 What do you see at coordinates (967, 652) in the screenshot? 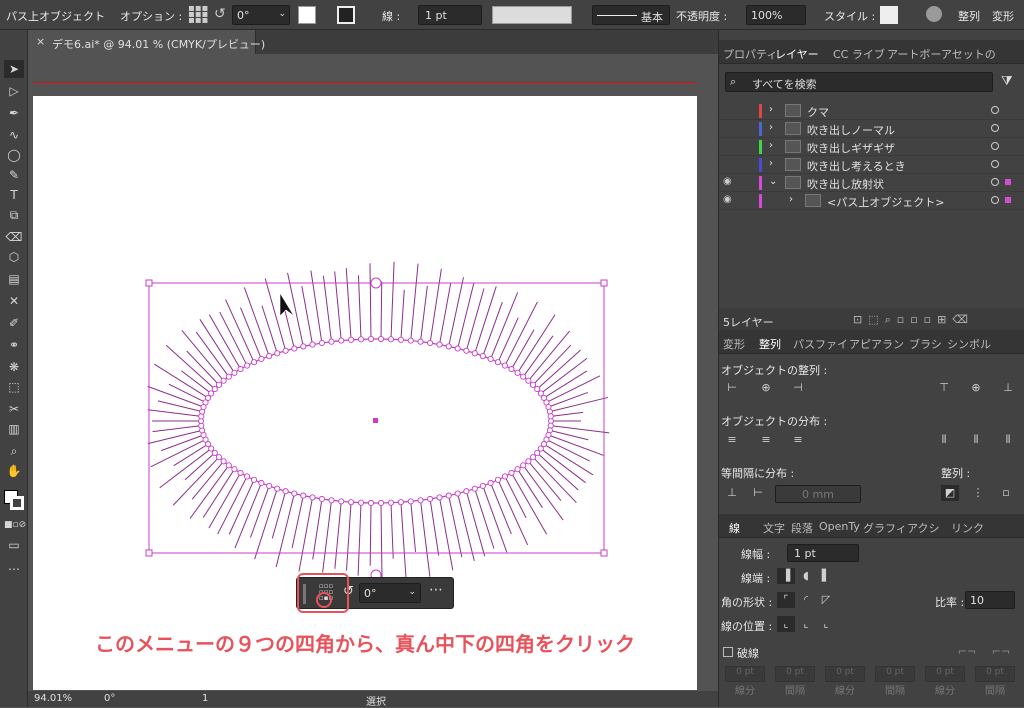
I see `dash-preserve-button: ⌐¬` at bounding box center [967, 652].